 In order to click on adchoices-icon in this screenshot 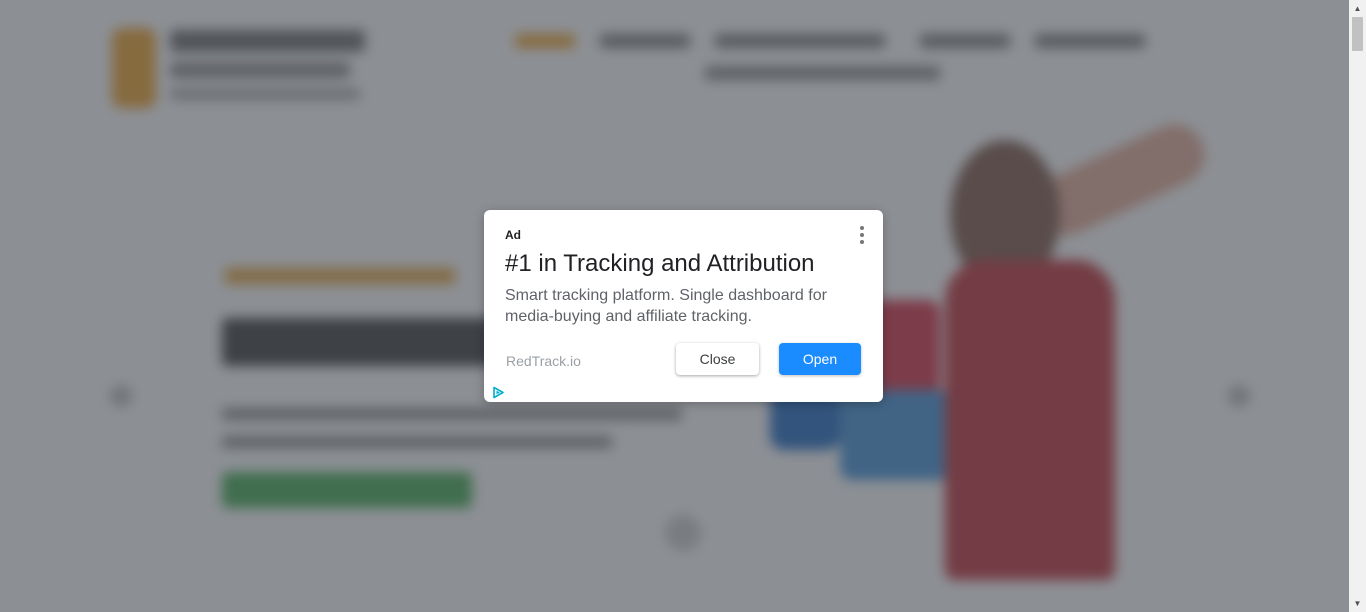, I will do `click(498, 392)`.